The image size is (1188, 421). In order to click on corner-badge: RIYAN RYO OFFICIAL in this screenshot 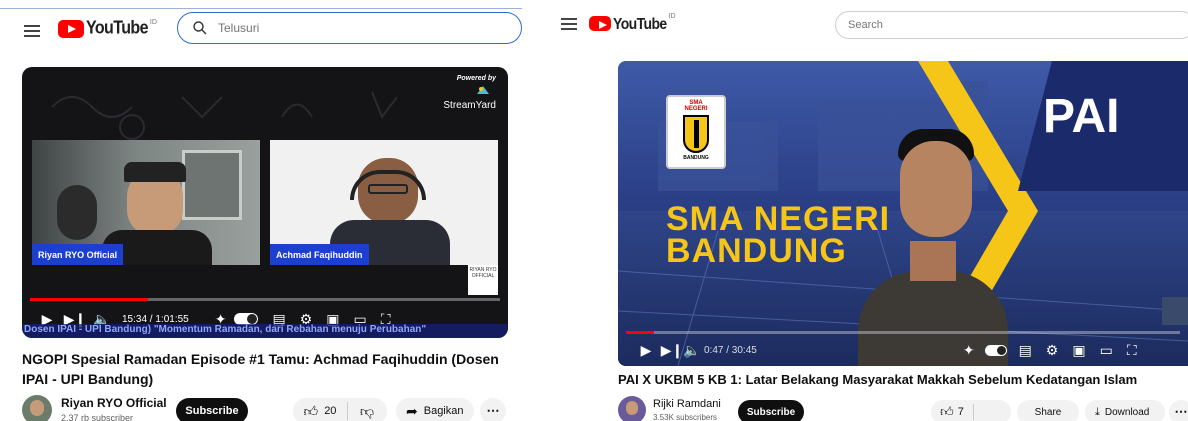, I will do `click(483, 280)`.